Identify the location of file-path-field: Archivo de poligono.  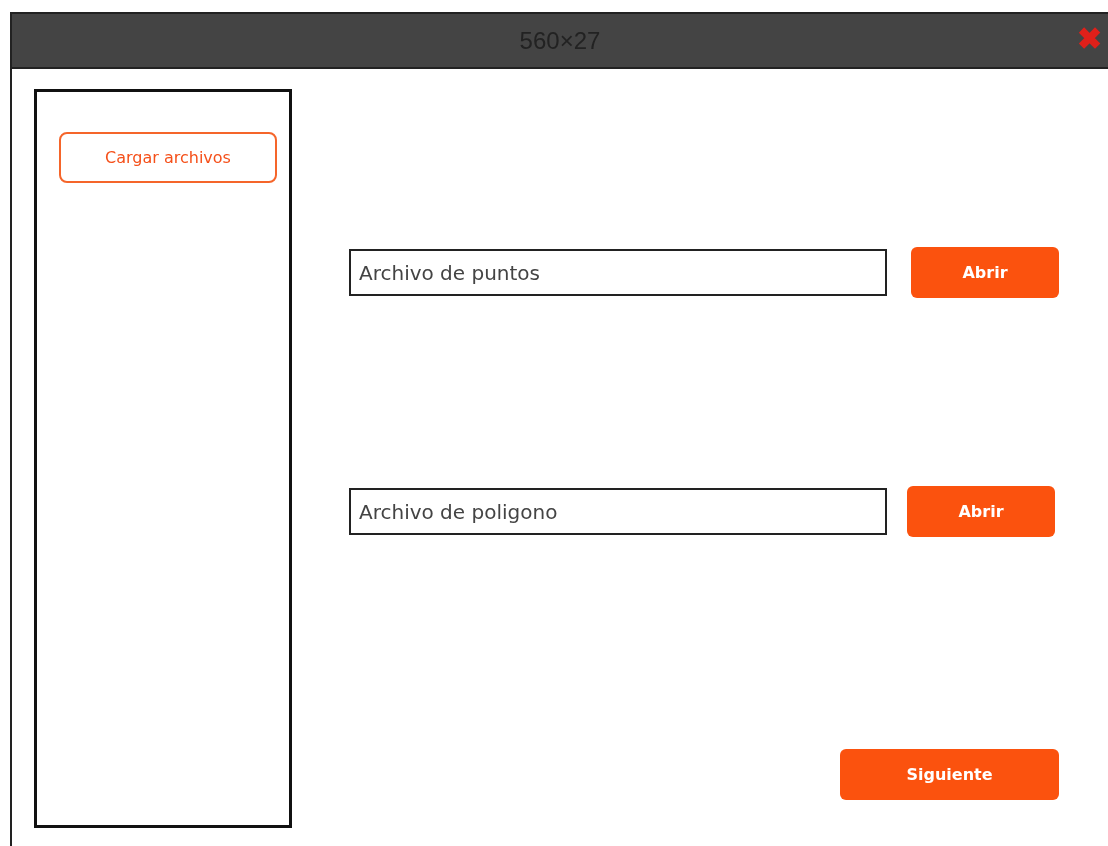
(618, 511).